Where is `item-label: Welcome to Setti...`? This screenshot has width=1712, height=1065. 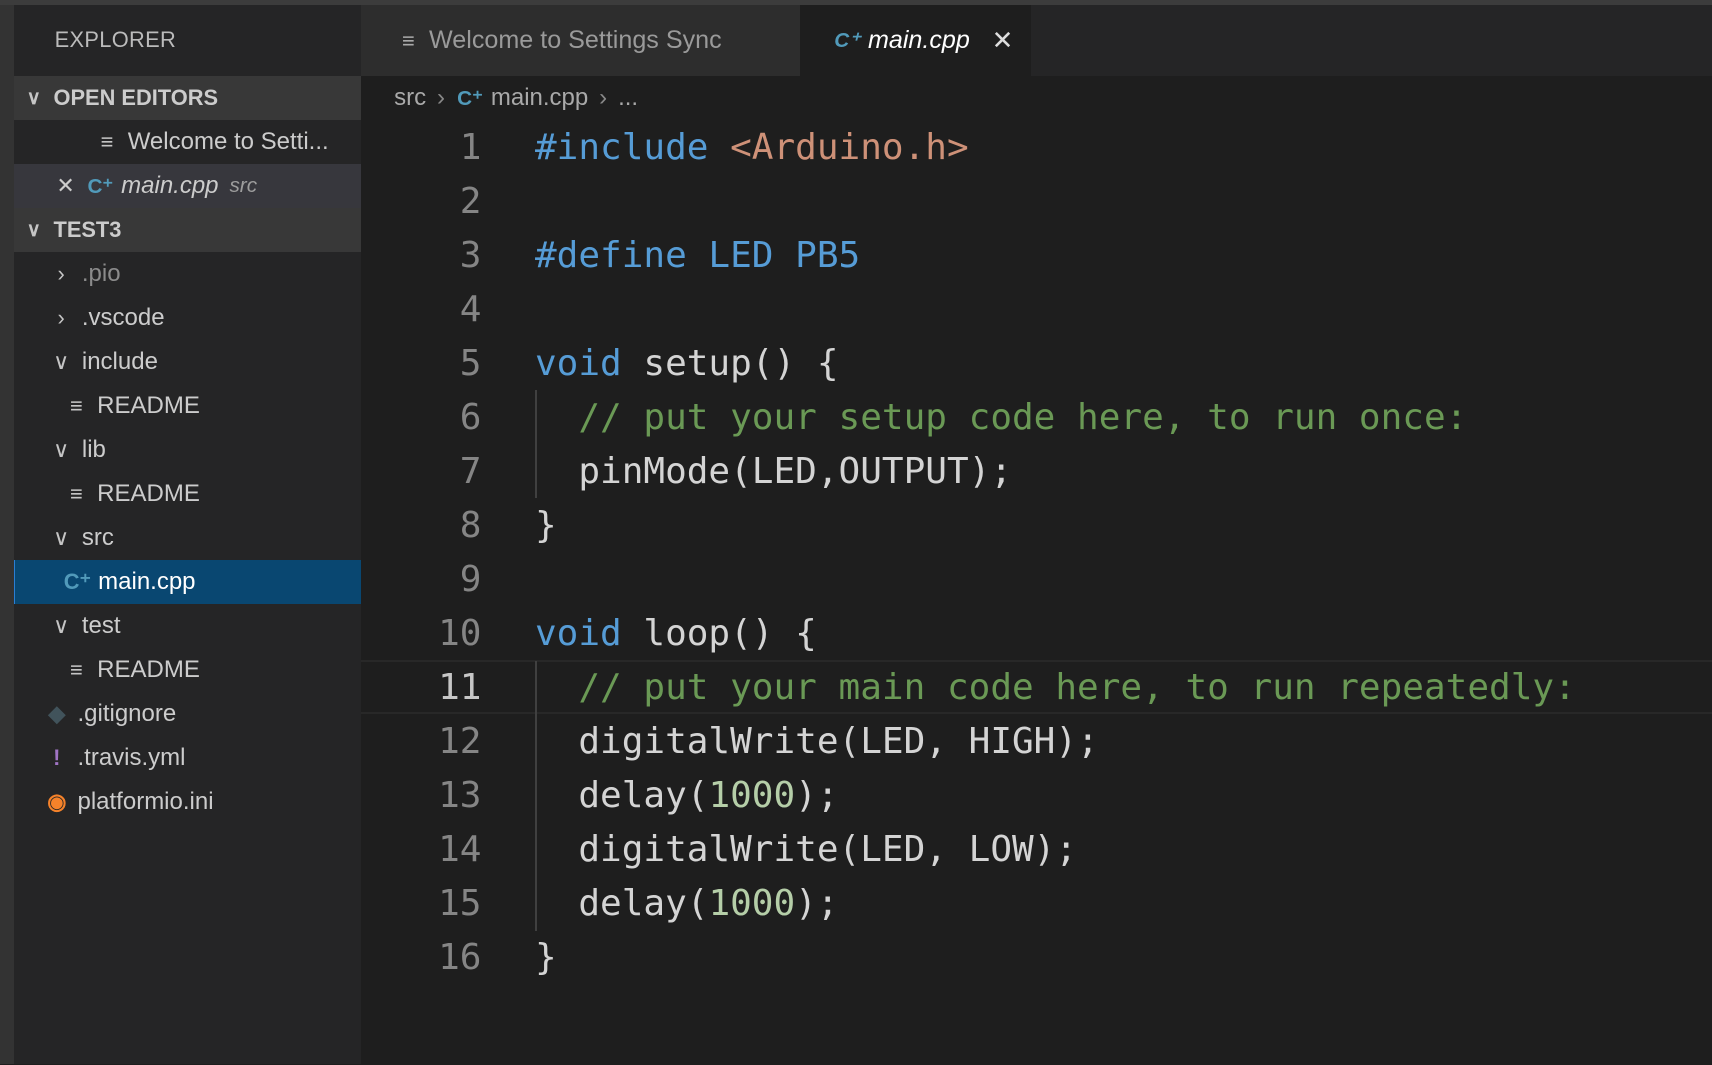 item-label: Welcome to Setti... is located at coordinates (228, 142).